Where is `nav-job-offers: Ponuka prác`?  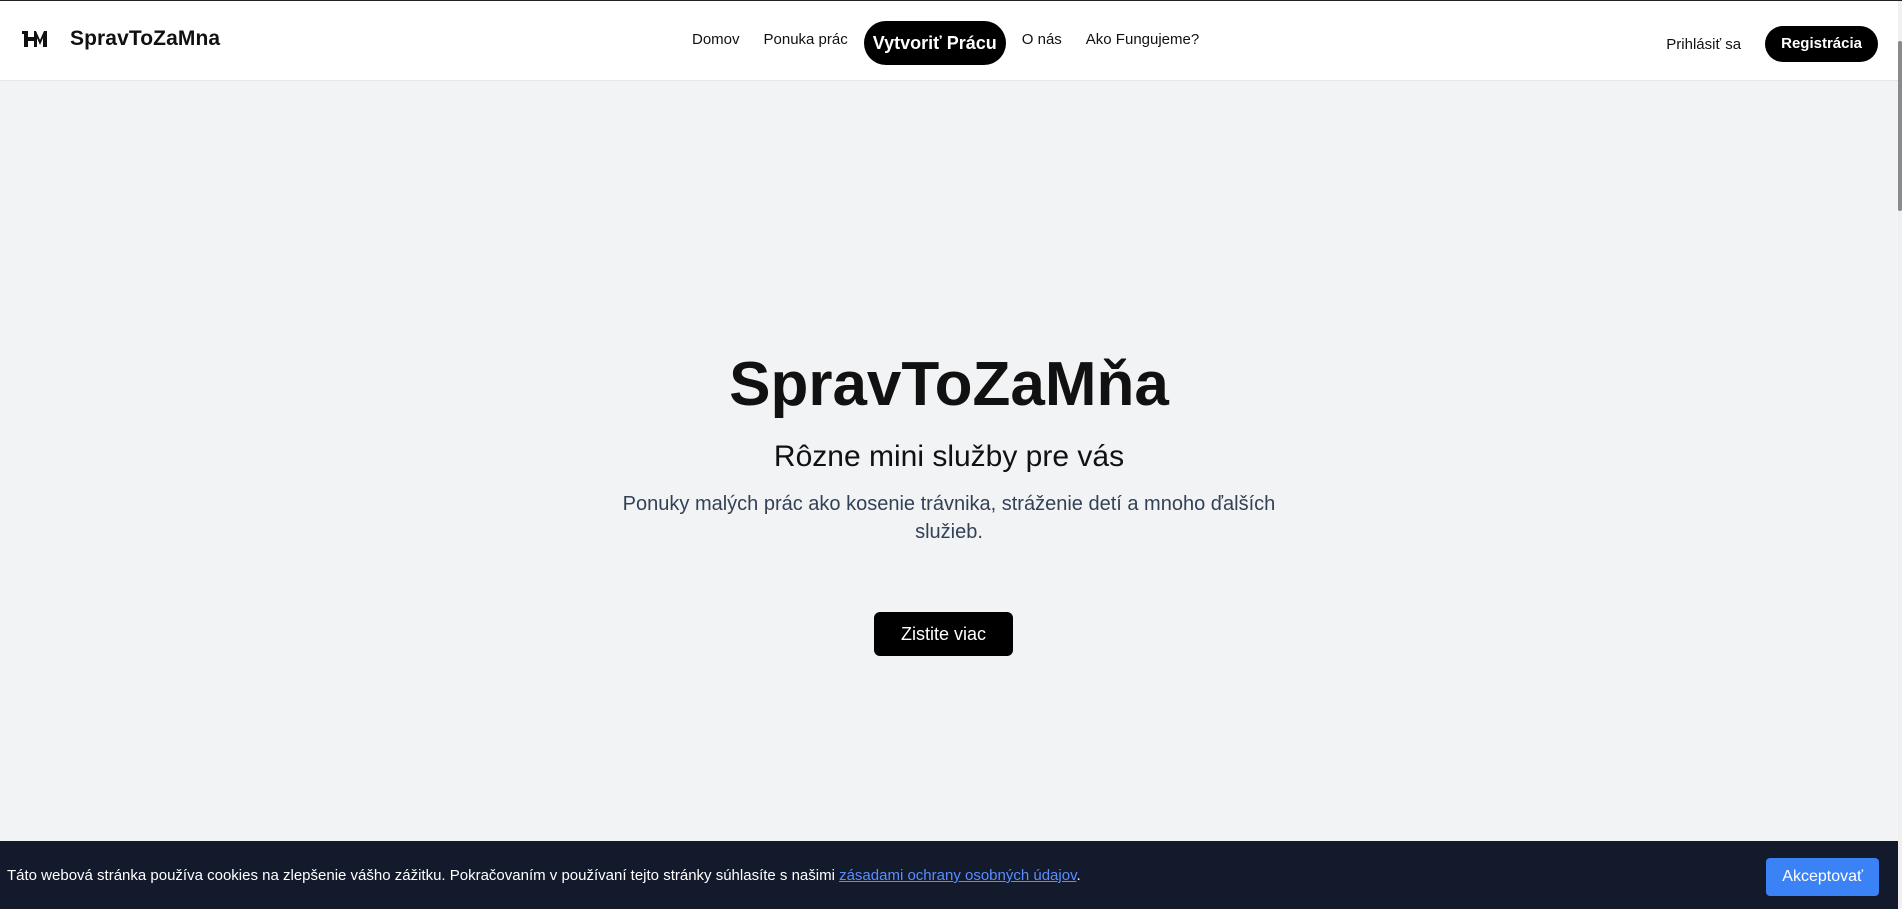 nav-job-offers: Ponuka prác is located at coordinates (806, 40).